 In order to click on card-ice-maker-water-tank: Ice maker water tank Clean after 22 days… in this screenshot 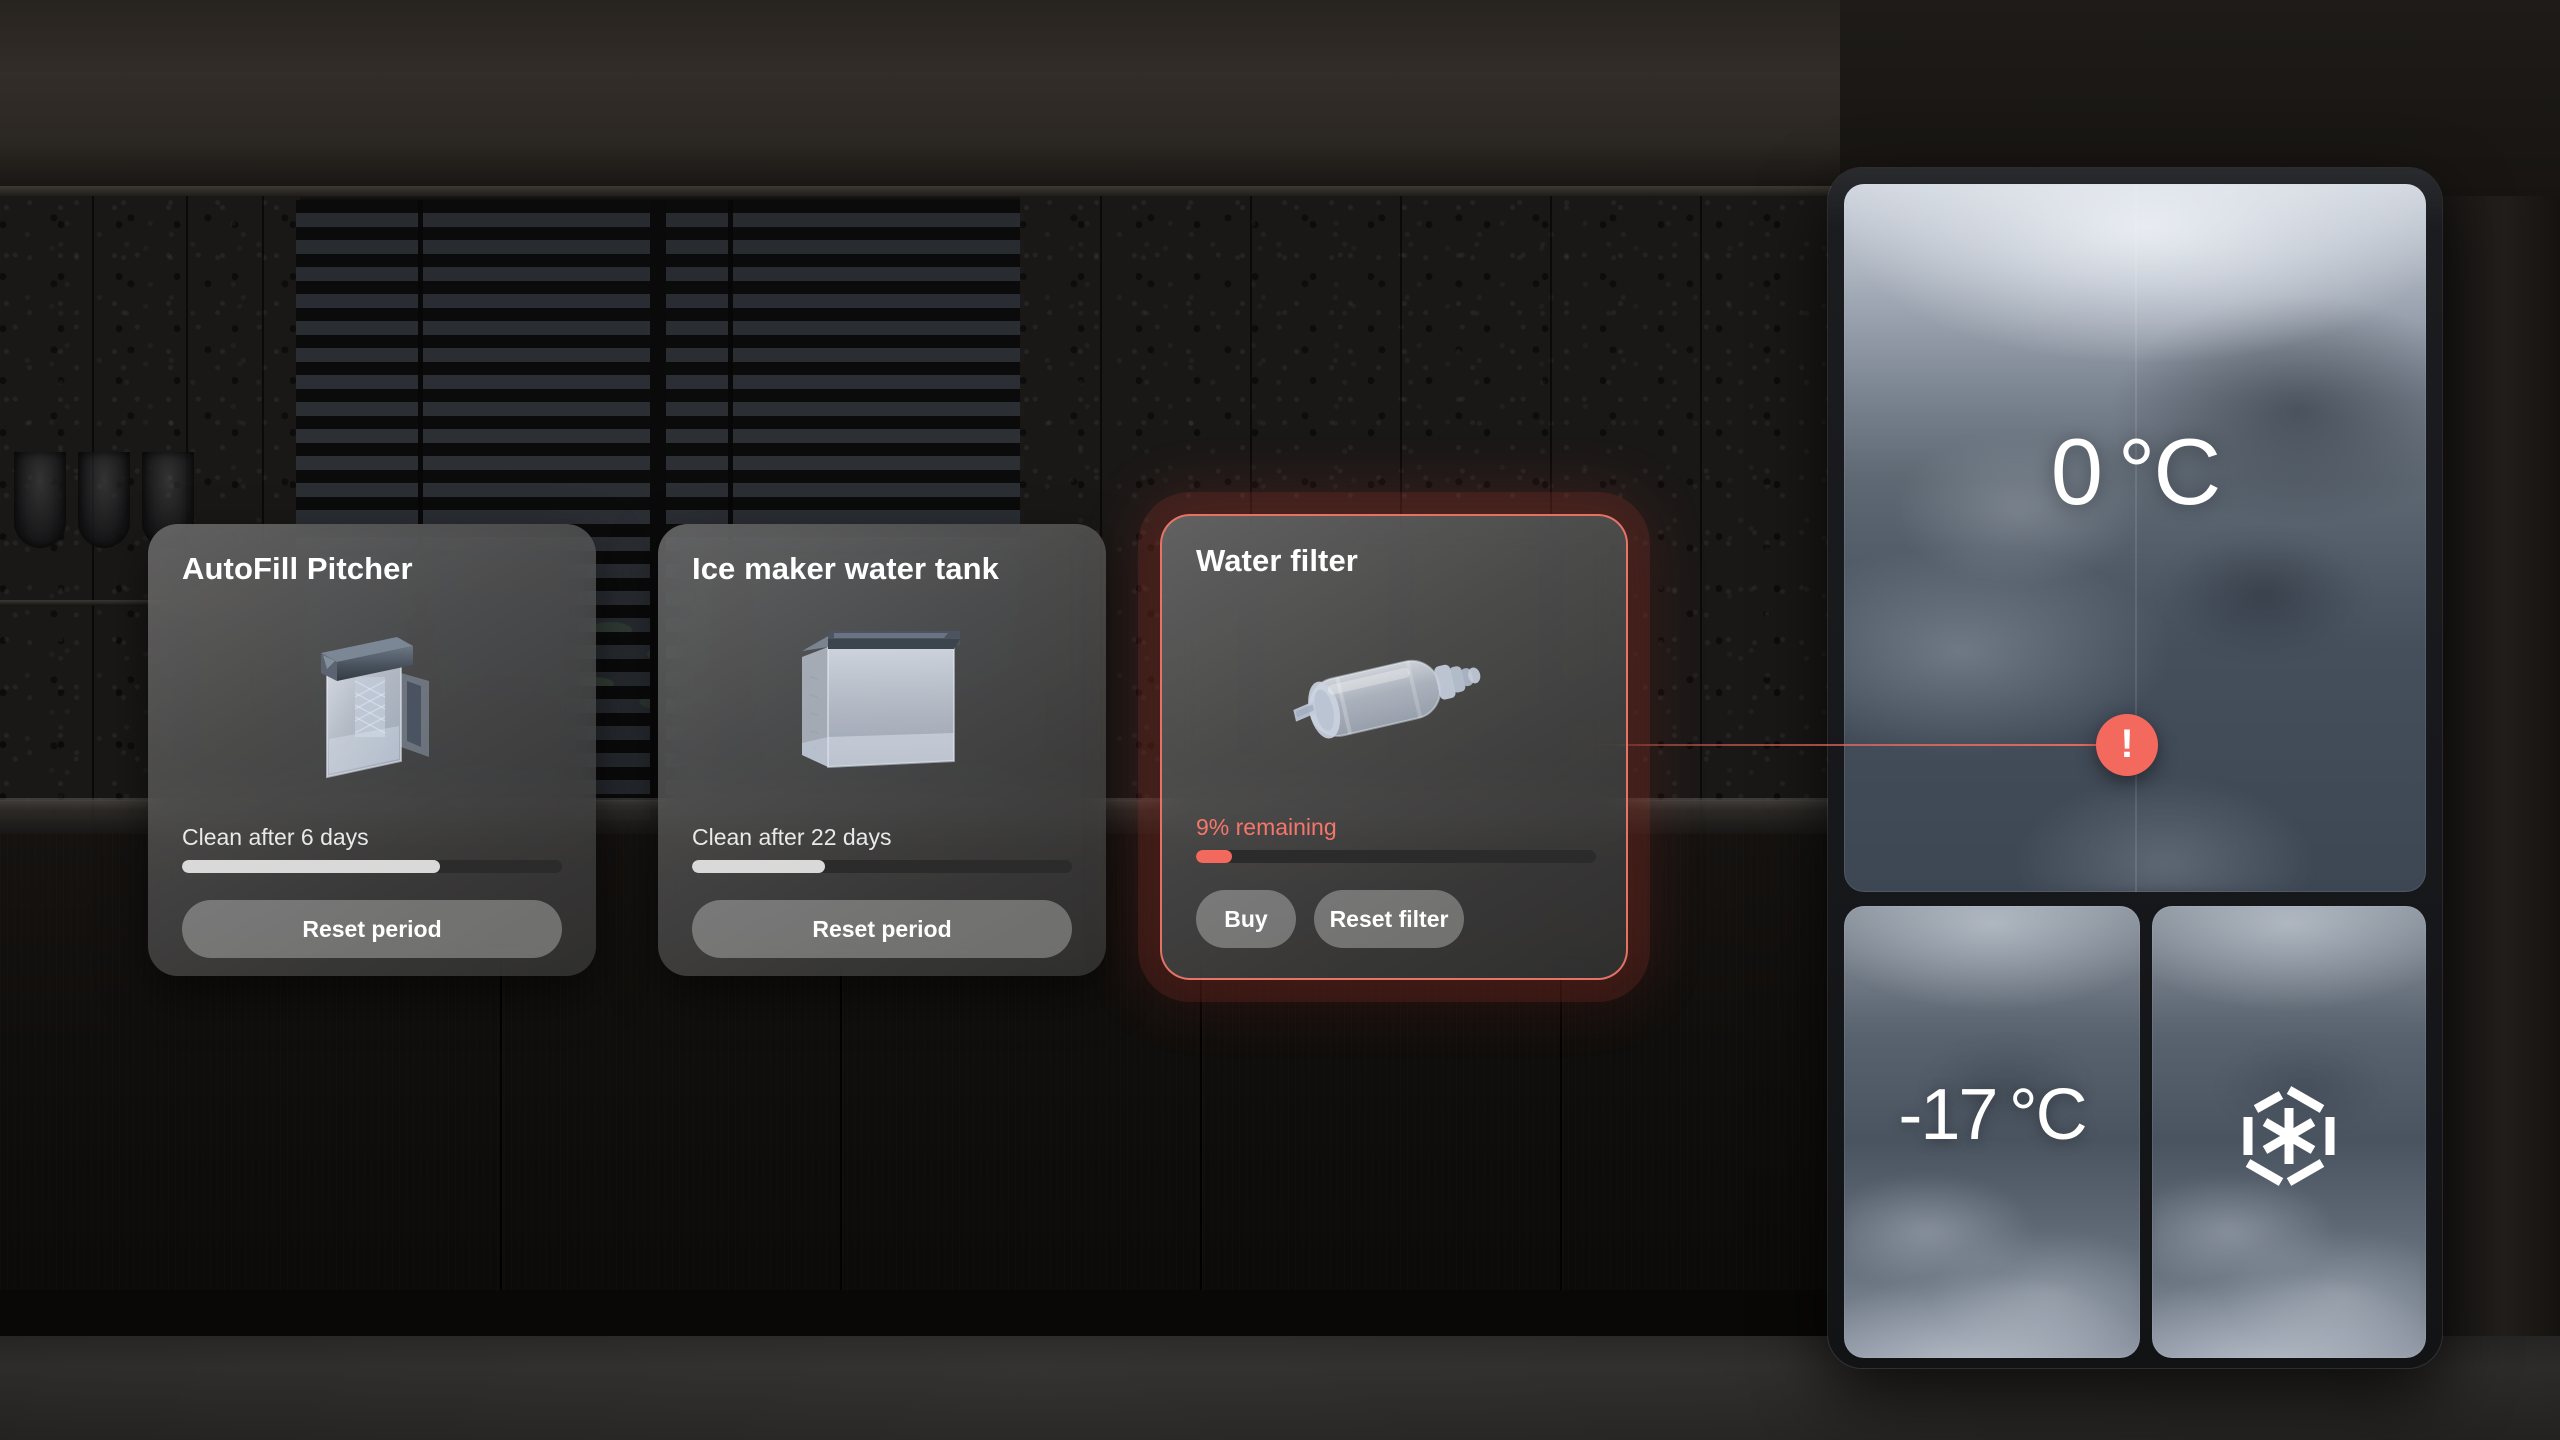, I will do `click(882, 750)`.